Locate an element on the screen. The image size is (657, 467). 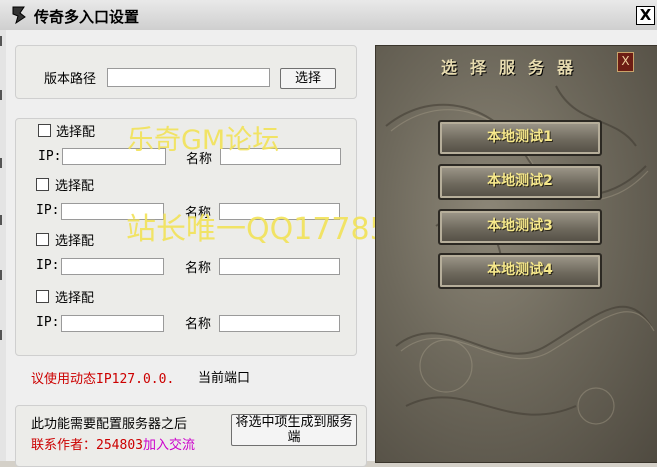
panel-close-button: X is located at coordinates (625, 62).